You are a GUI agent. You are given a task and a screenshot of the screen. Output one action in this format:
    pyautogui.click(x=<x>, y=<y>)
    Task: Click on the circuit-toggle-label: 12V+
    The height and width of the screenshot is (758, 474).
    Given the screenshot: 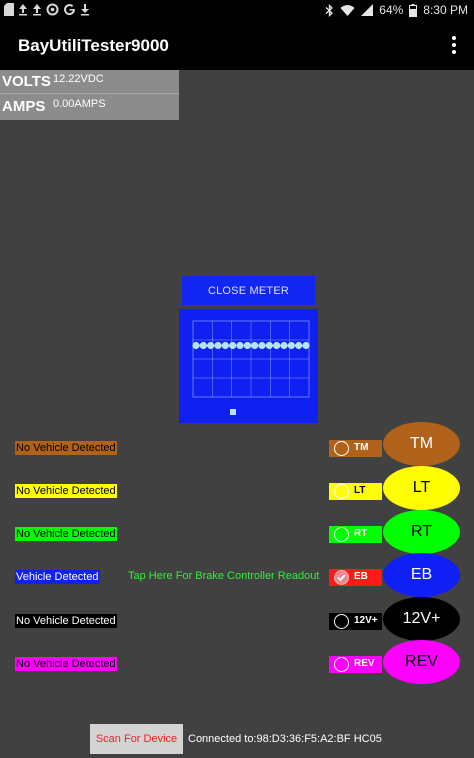 What is the action you would take?
    pyautogui.click(x=366, y=620)
    